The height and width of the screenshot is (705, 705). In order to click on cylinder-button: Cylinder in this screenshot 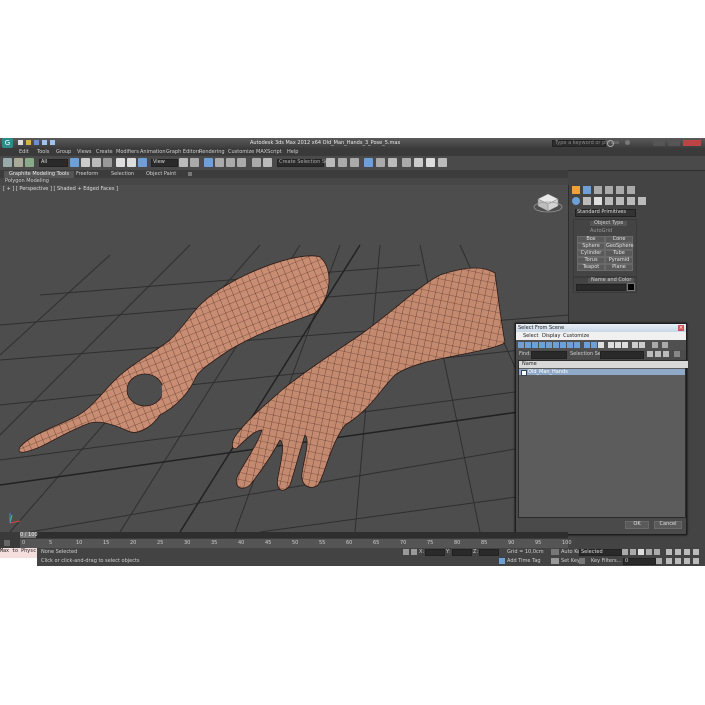, I will do `click(591, 253)`.